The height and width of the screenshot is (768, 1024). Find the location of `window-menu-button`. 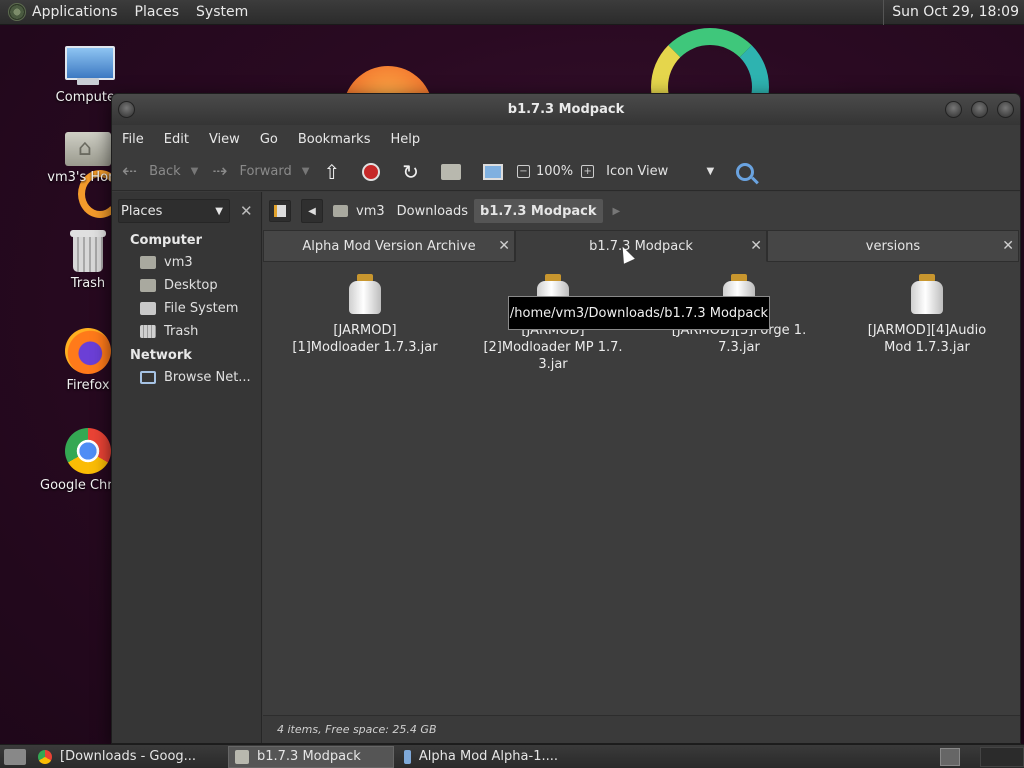

window-menu-button is located at coordinates (126, 109).